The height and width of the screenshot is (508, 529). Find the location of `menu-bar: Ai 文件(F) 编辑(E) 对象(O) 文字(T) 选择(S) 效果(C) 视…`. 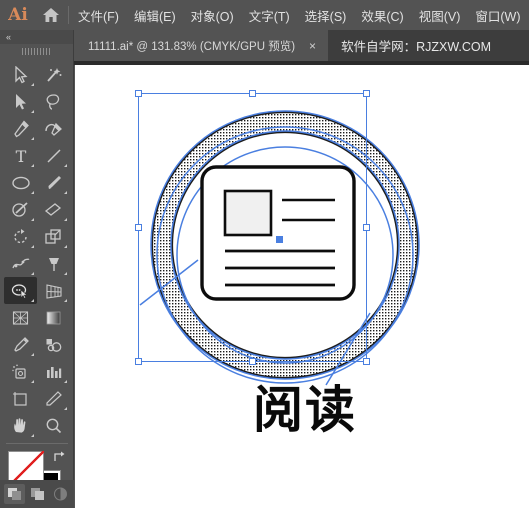

menu-bar: Ai 文件(F) 编辑(E) 对象(O) 文字(T) 选择(S) 效果(C) 视… is located at coordinates (264, 15).